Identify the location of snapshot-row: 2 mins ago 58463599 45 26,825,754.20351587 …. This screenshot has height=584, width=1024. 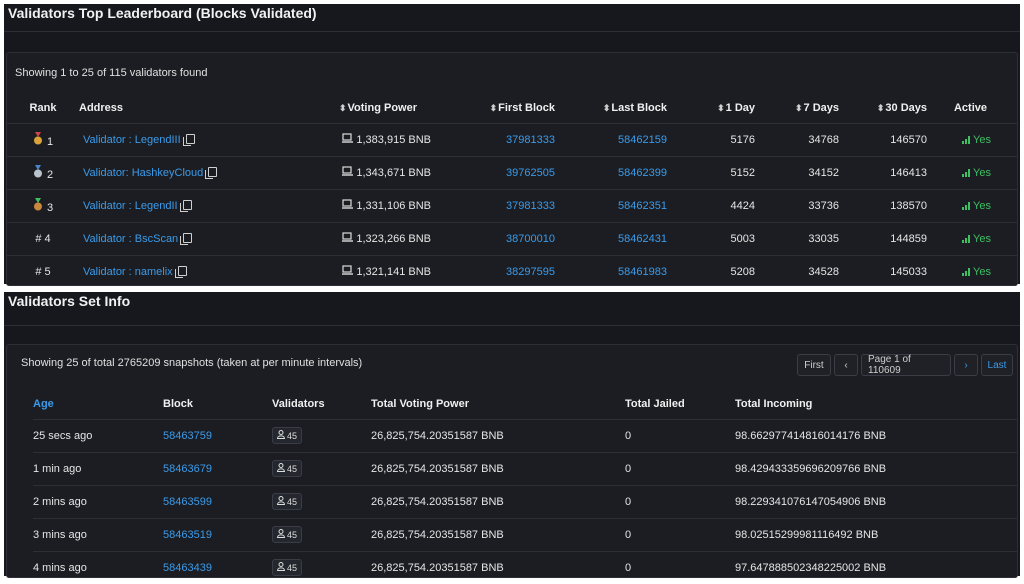
(525, 501).